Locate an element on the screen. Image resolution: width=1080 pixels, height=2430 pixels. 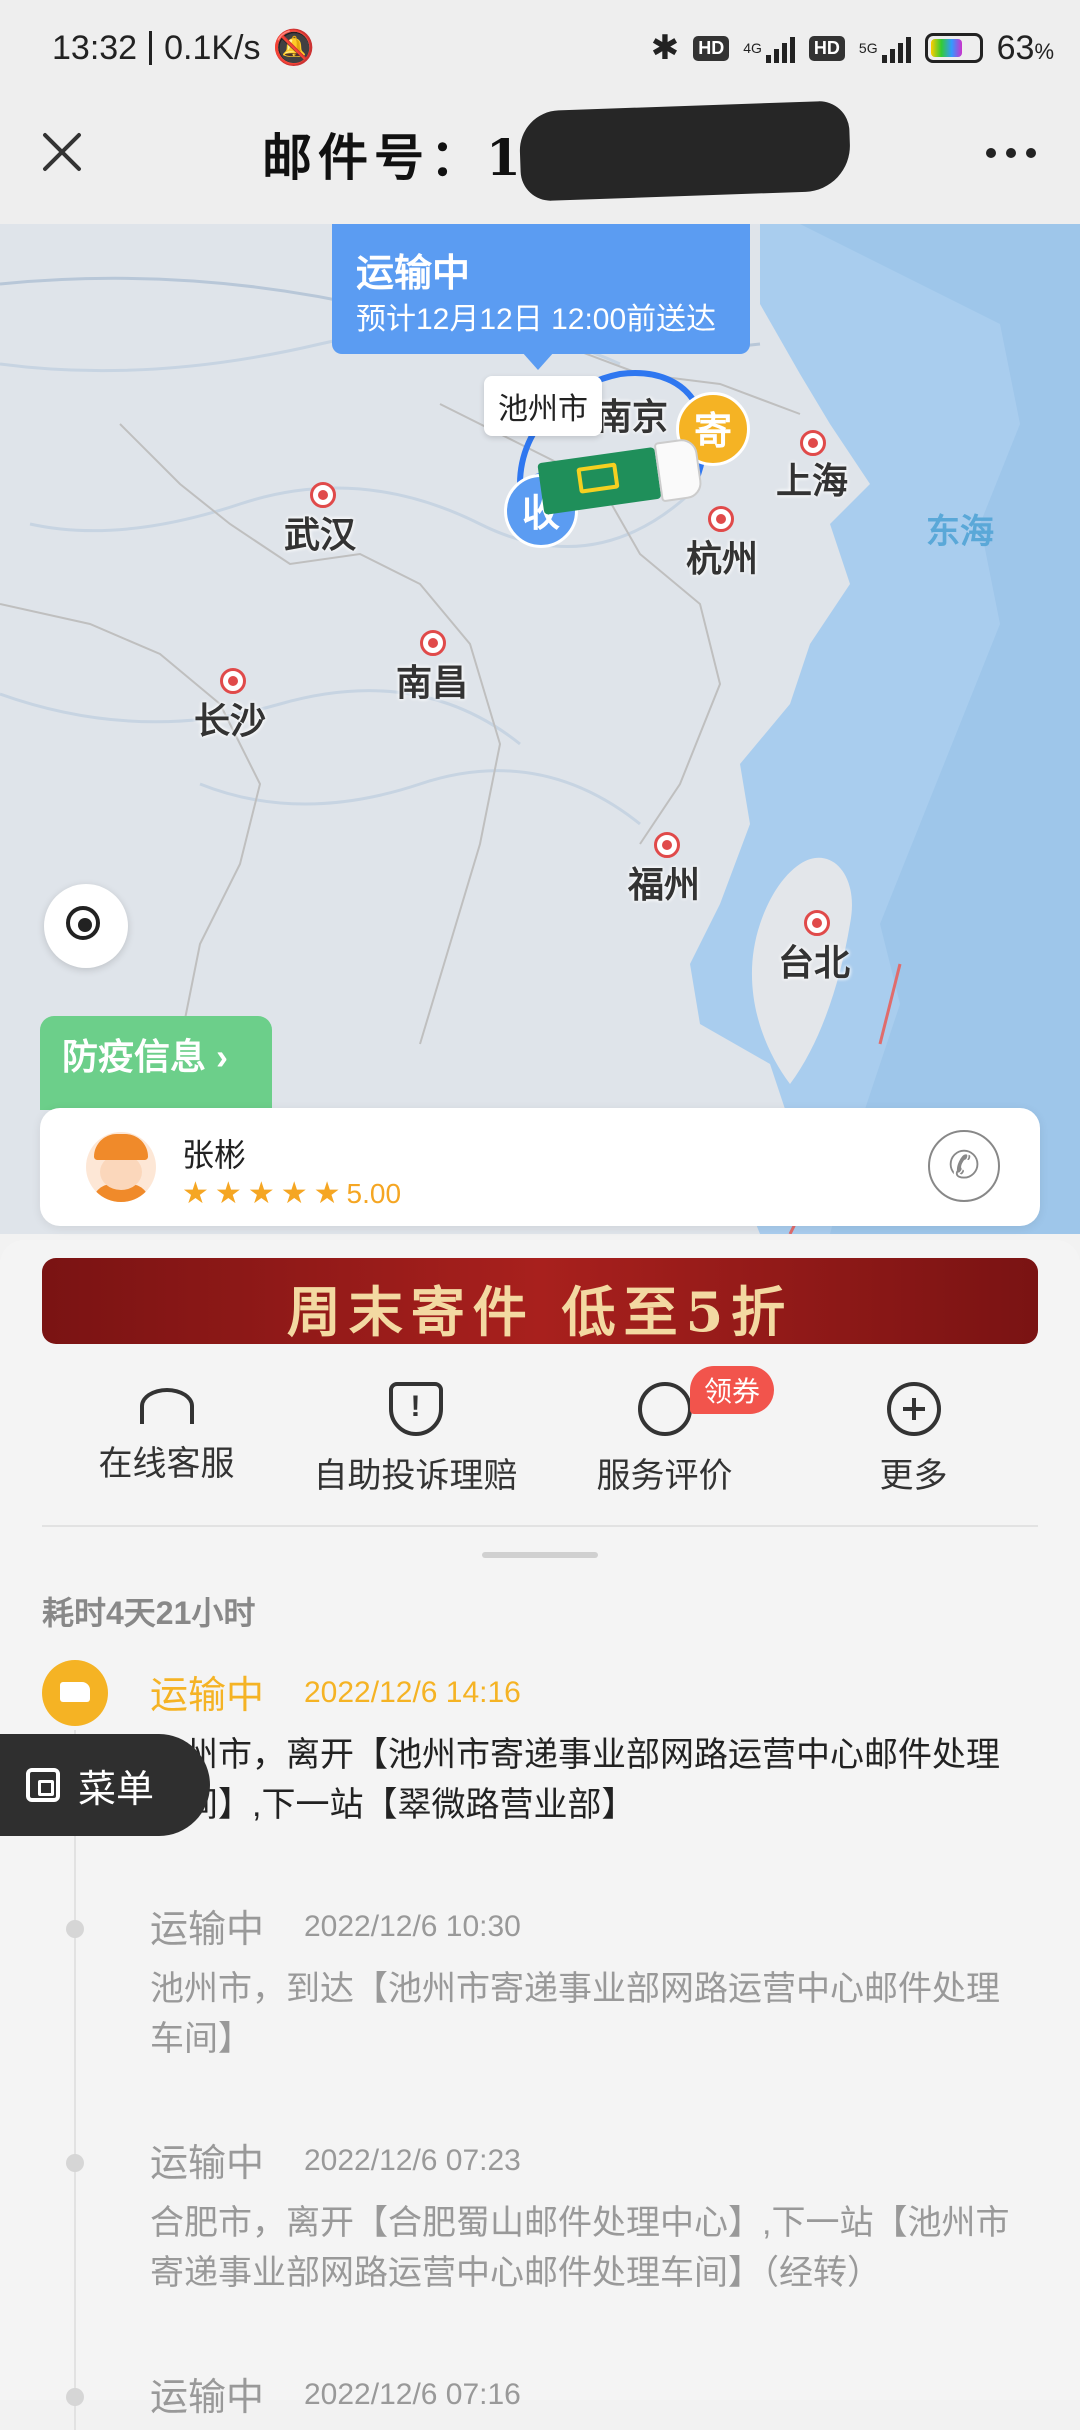
promo-banner-text: 周末寄件 低至5折 is located at coordinates (540, 1312).